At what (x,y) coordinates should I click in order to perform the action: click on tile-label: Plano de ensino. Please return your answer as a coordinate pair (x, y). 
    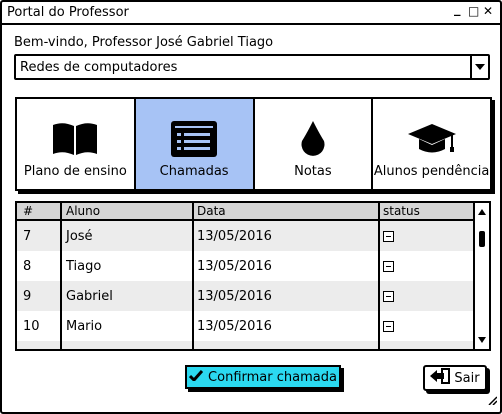
    Looking at the image, I should click on (75, 171).